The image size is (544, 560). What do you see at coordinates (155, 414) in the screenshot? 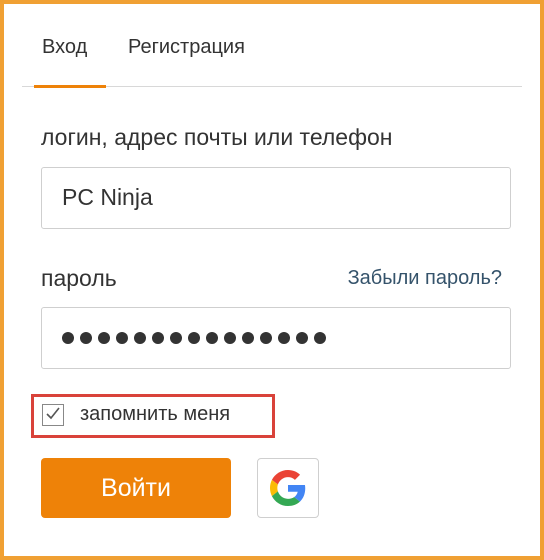
I see `remember-me-label: запомнить меня` at bounding box center [155, 414].